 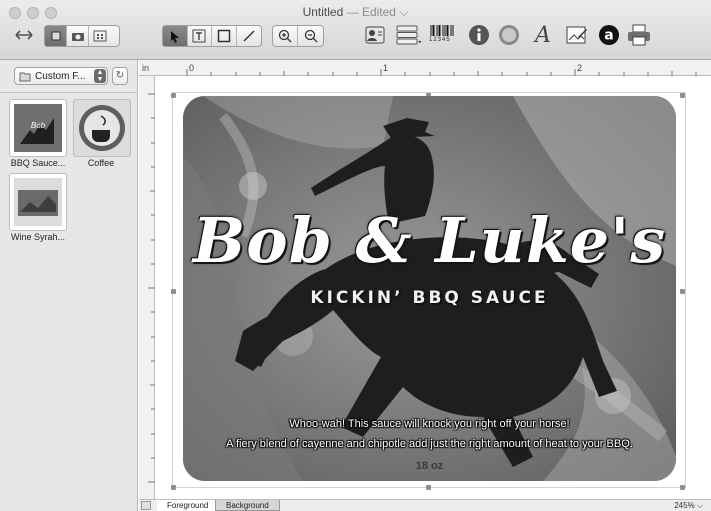 I want to click on resize-handle-bottom, so click(x=428, y=487).